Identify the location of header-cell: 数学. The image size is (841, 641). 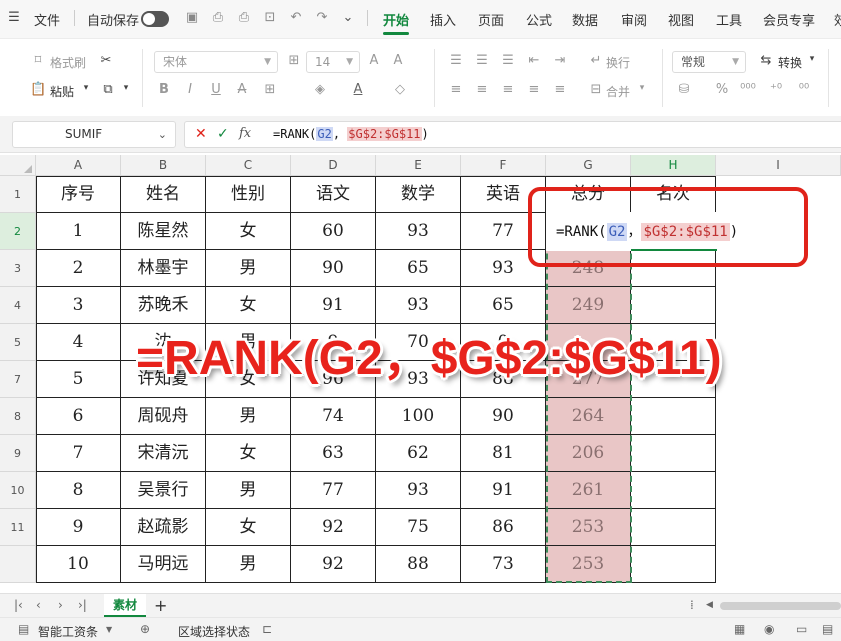
(418, 194).